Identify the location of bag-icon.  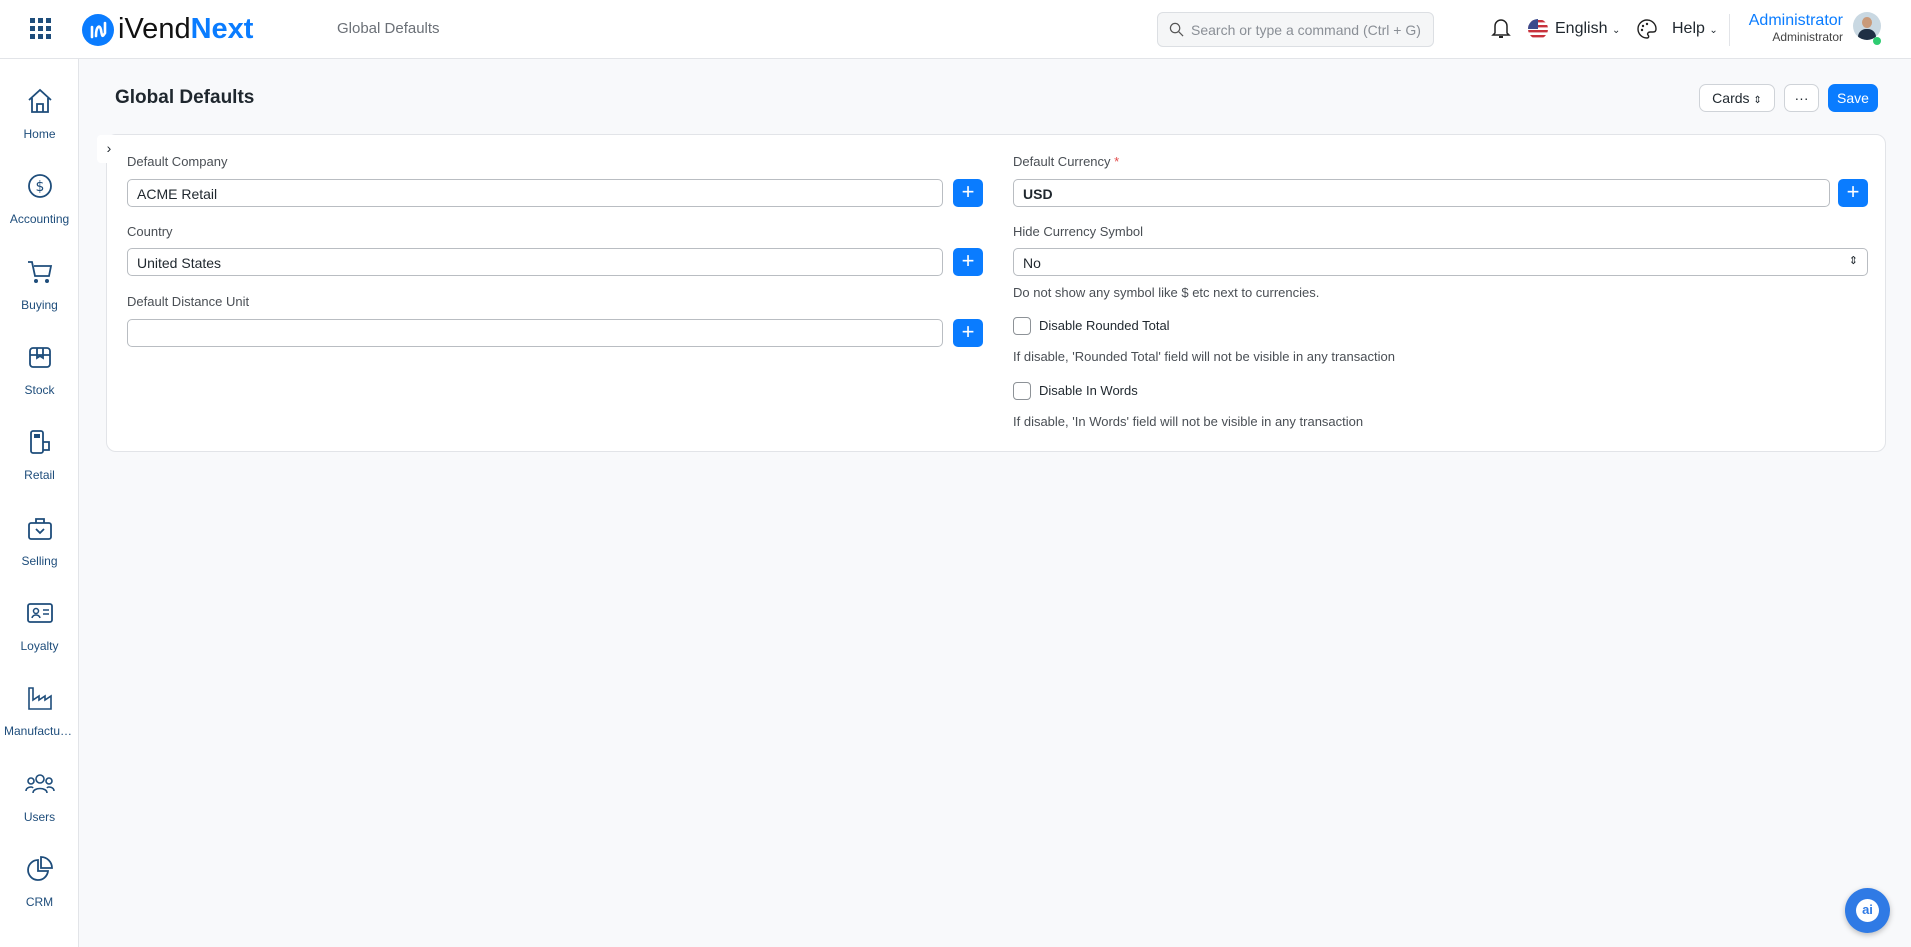
(39, 529).